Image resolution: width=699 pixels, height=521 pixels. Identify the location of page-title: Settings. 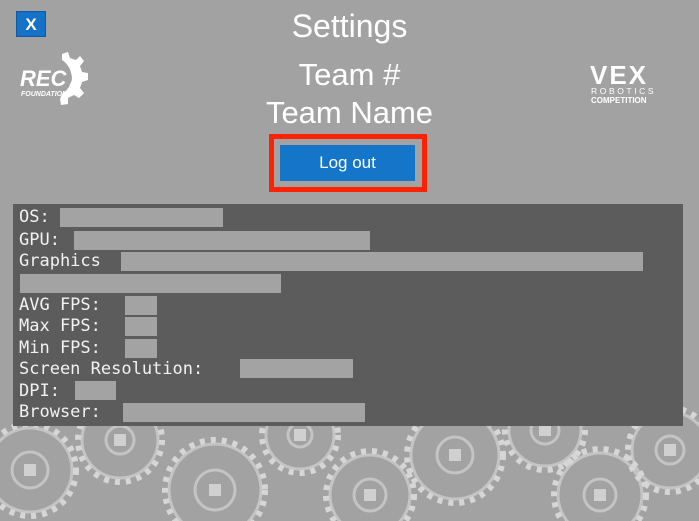
(349, 26).